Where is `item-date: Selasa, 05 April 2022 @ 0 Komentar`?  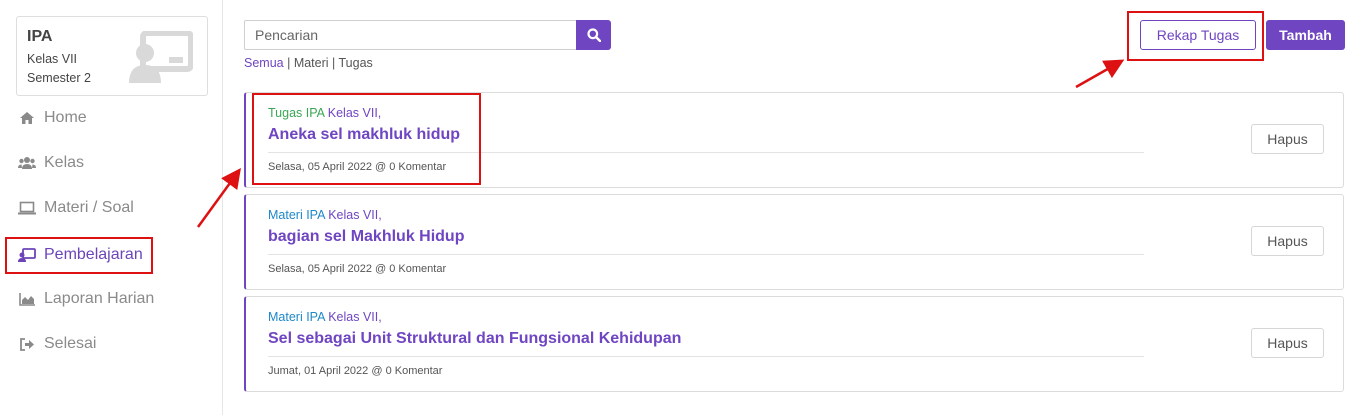 item-date: Selasa, 05 April 2022 @ 0 Komentar is located at coordinates (357, 269).